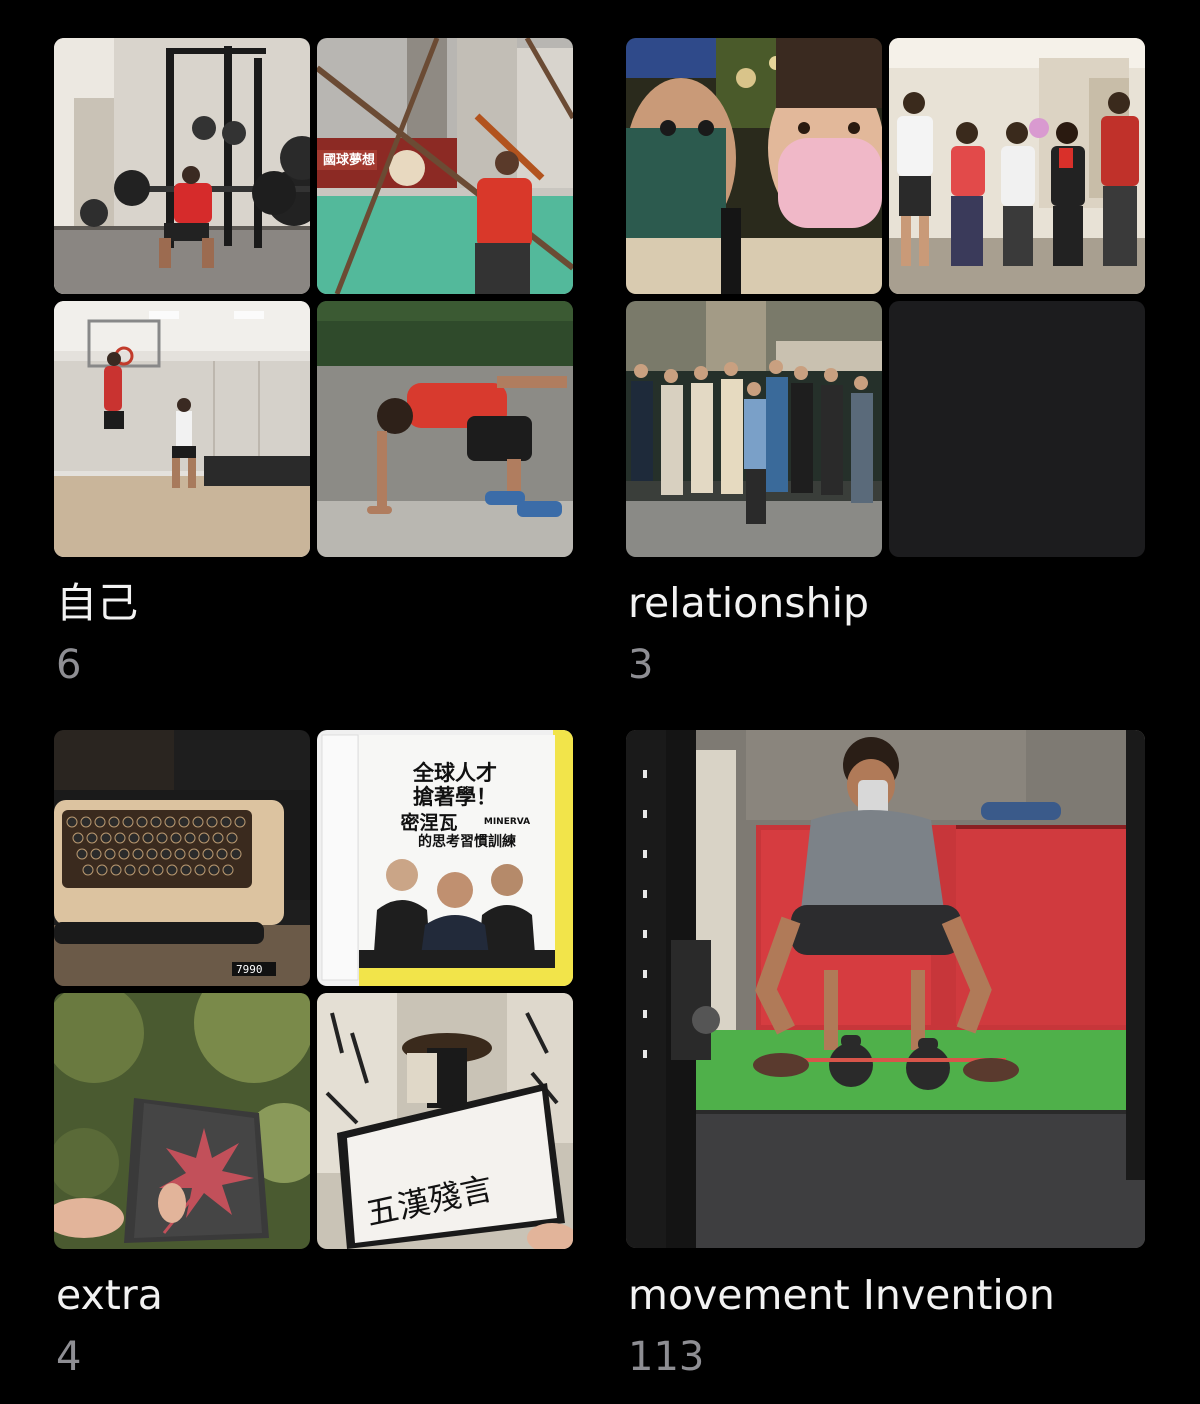  I want to click on book-cover-photo: 全球人才 搶著學！ 密涅瓦 MINERVA 的思考習慣訓練, so click(445, 858).